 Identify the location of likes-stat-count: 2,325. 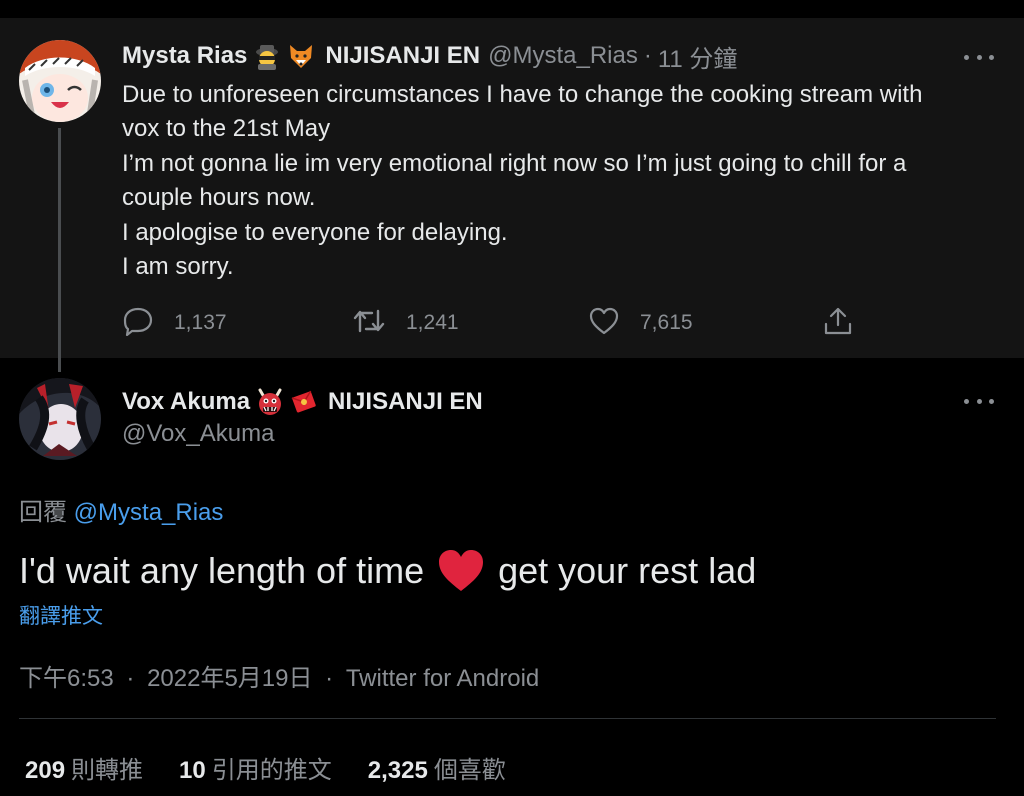
(397, 770).